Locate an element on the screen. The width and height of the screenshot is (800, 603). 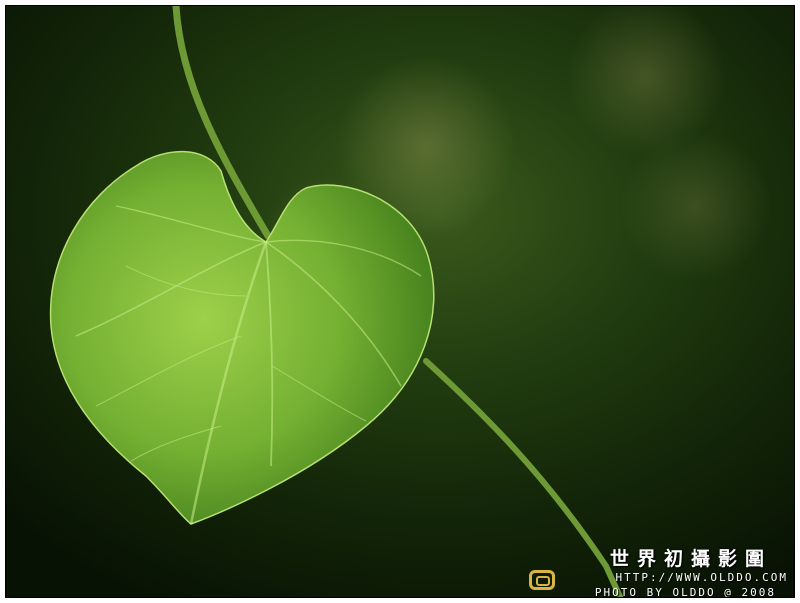
bokeh-light is located at coordinates (696, 206).